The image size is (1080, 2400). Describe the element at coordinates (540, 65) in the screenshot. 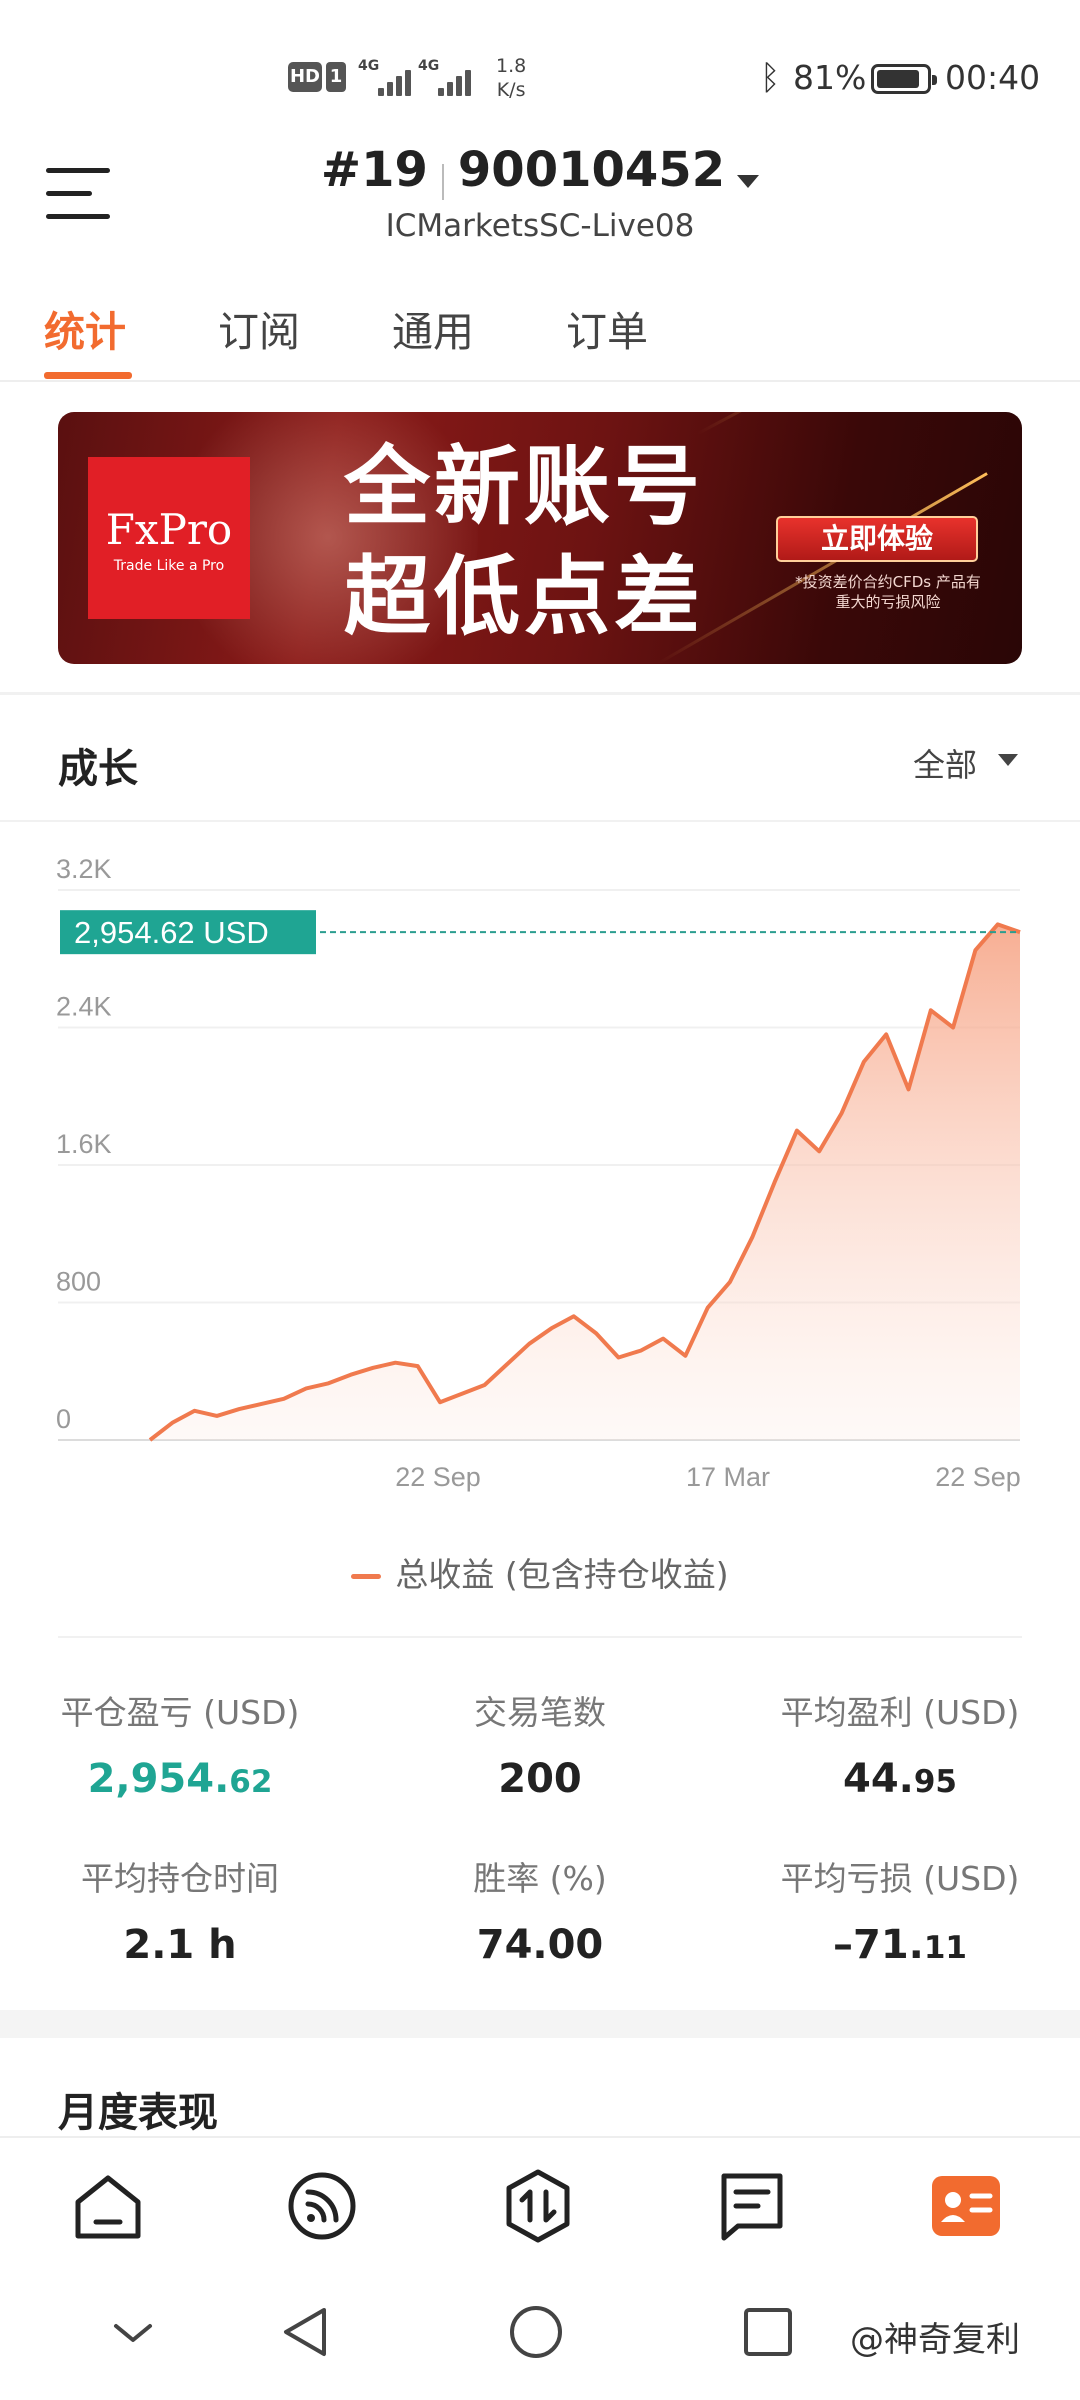

I see `status-bar: HD 1 4G 4G 1.8 K/s ᛒ 81% 00:40` at that location.